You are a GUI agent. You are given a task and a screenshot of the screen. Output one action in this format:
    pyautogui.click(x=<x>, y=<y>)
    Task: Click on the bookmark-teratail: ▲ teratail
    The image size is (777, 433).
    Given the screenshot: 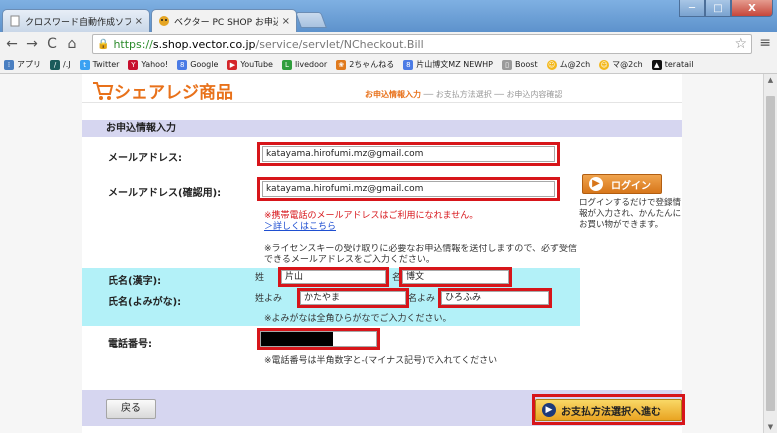 What is the action you would take?
    pyautogui.click(x=672, y=64)
    